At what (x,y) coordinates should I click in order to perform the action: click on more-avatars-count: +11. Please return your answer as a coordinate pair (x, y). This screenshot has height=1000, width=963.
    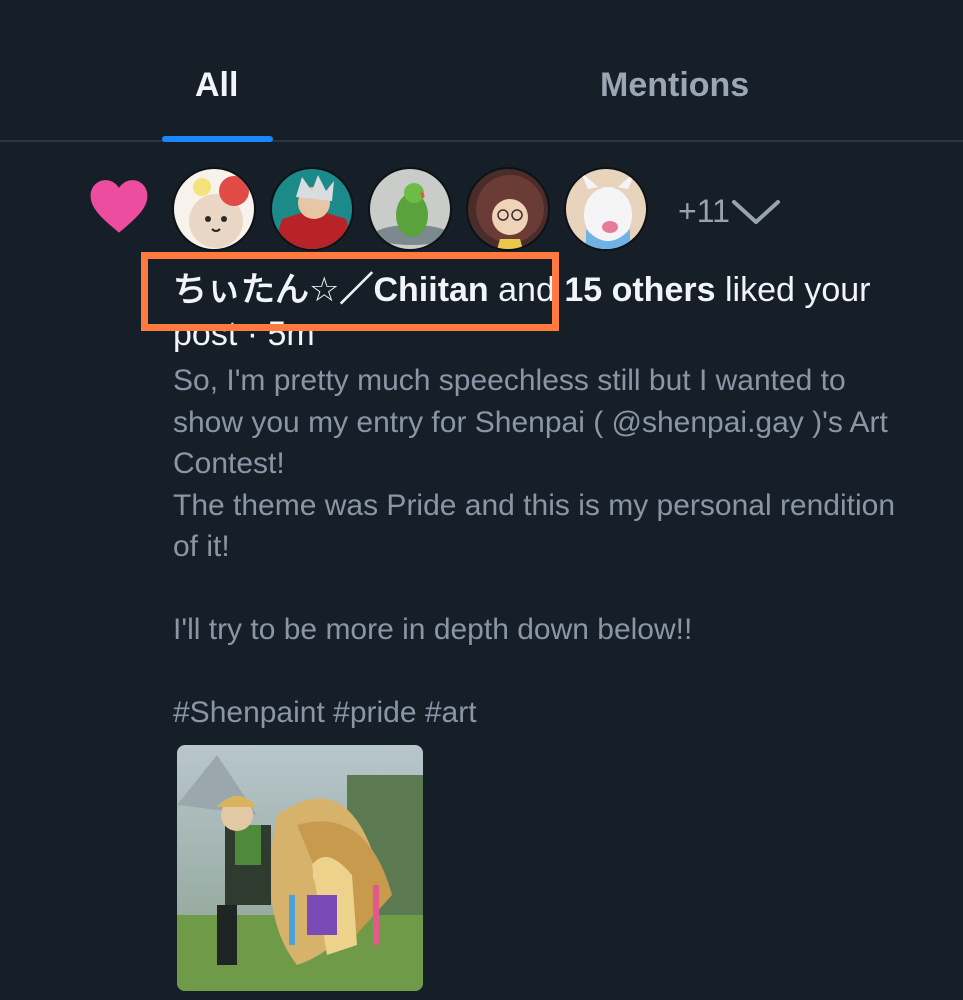
    Looking at the image, I should click on (704, 211).